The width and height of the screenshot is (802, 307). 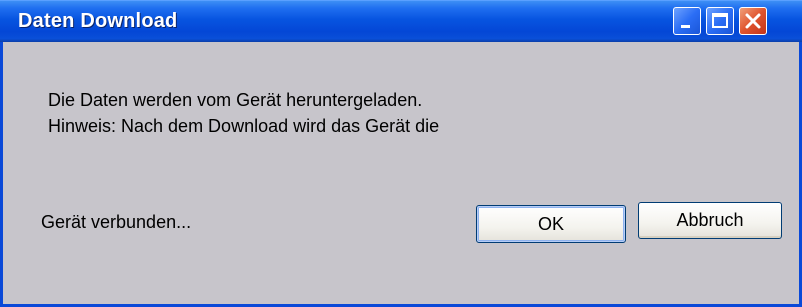 I want to click on minimize-icon, so click(x=685, y=26).